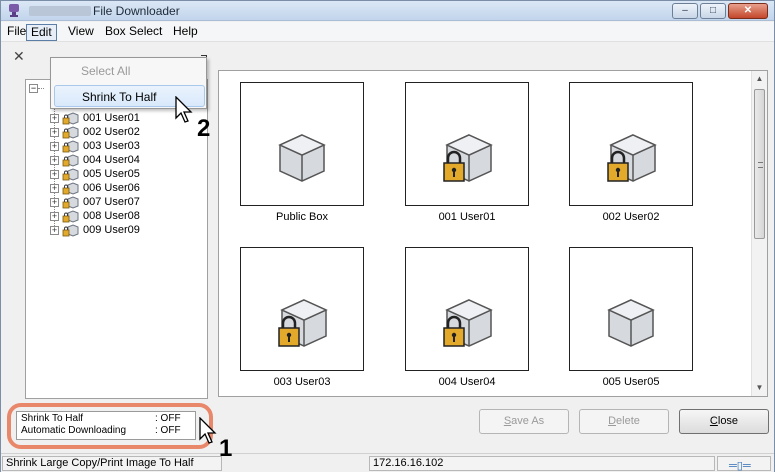 The image size is (775, 472). I want to click on tree-connector, so click(41, 88).